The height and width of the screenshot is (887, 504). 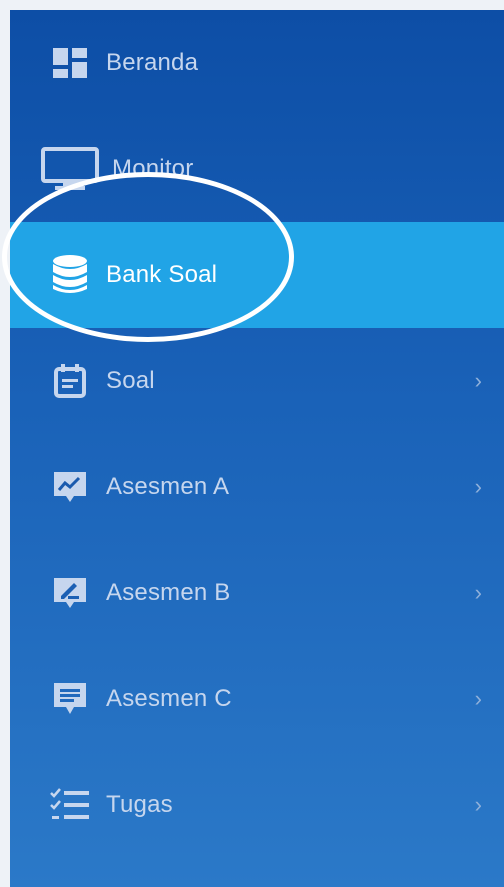 I want to click on menu-item-label: Asesmen A, so click(x=168, y=486).